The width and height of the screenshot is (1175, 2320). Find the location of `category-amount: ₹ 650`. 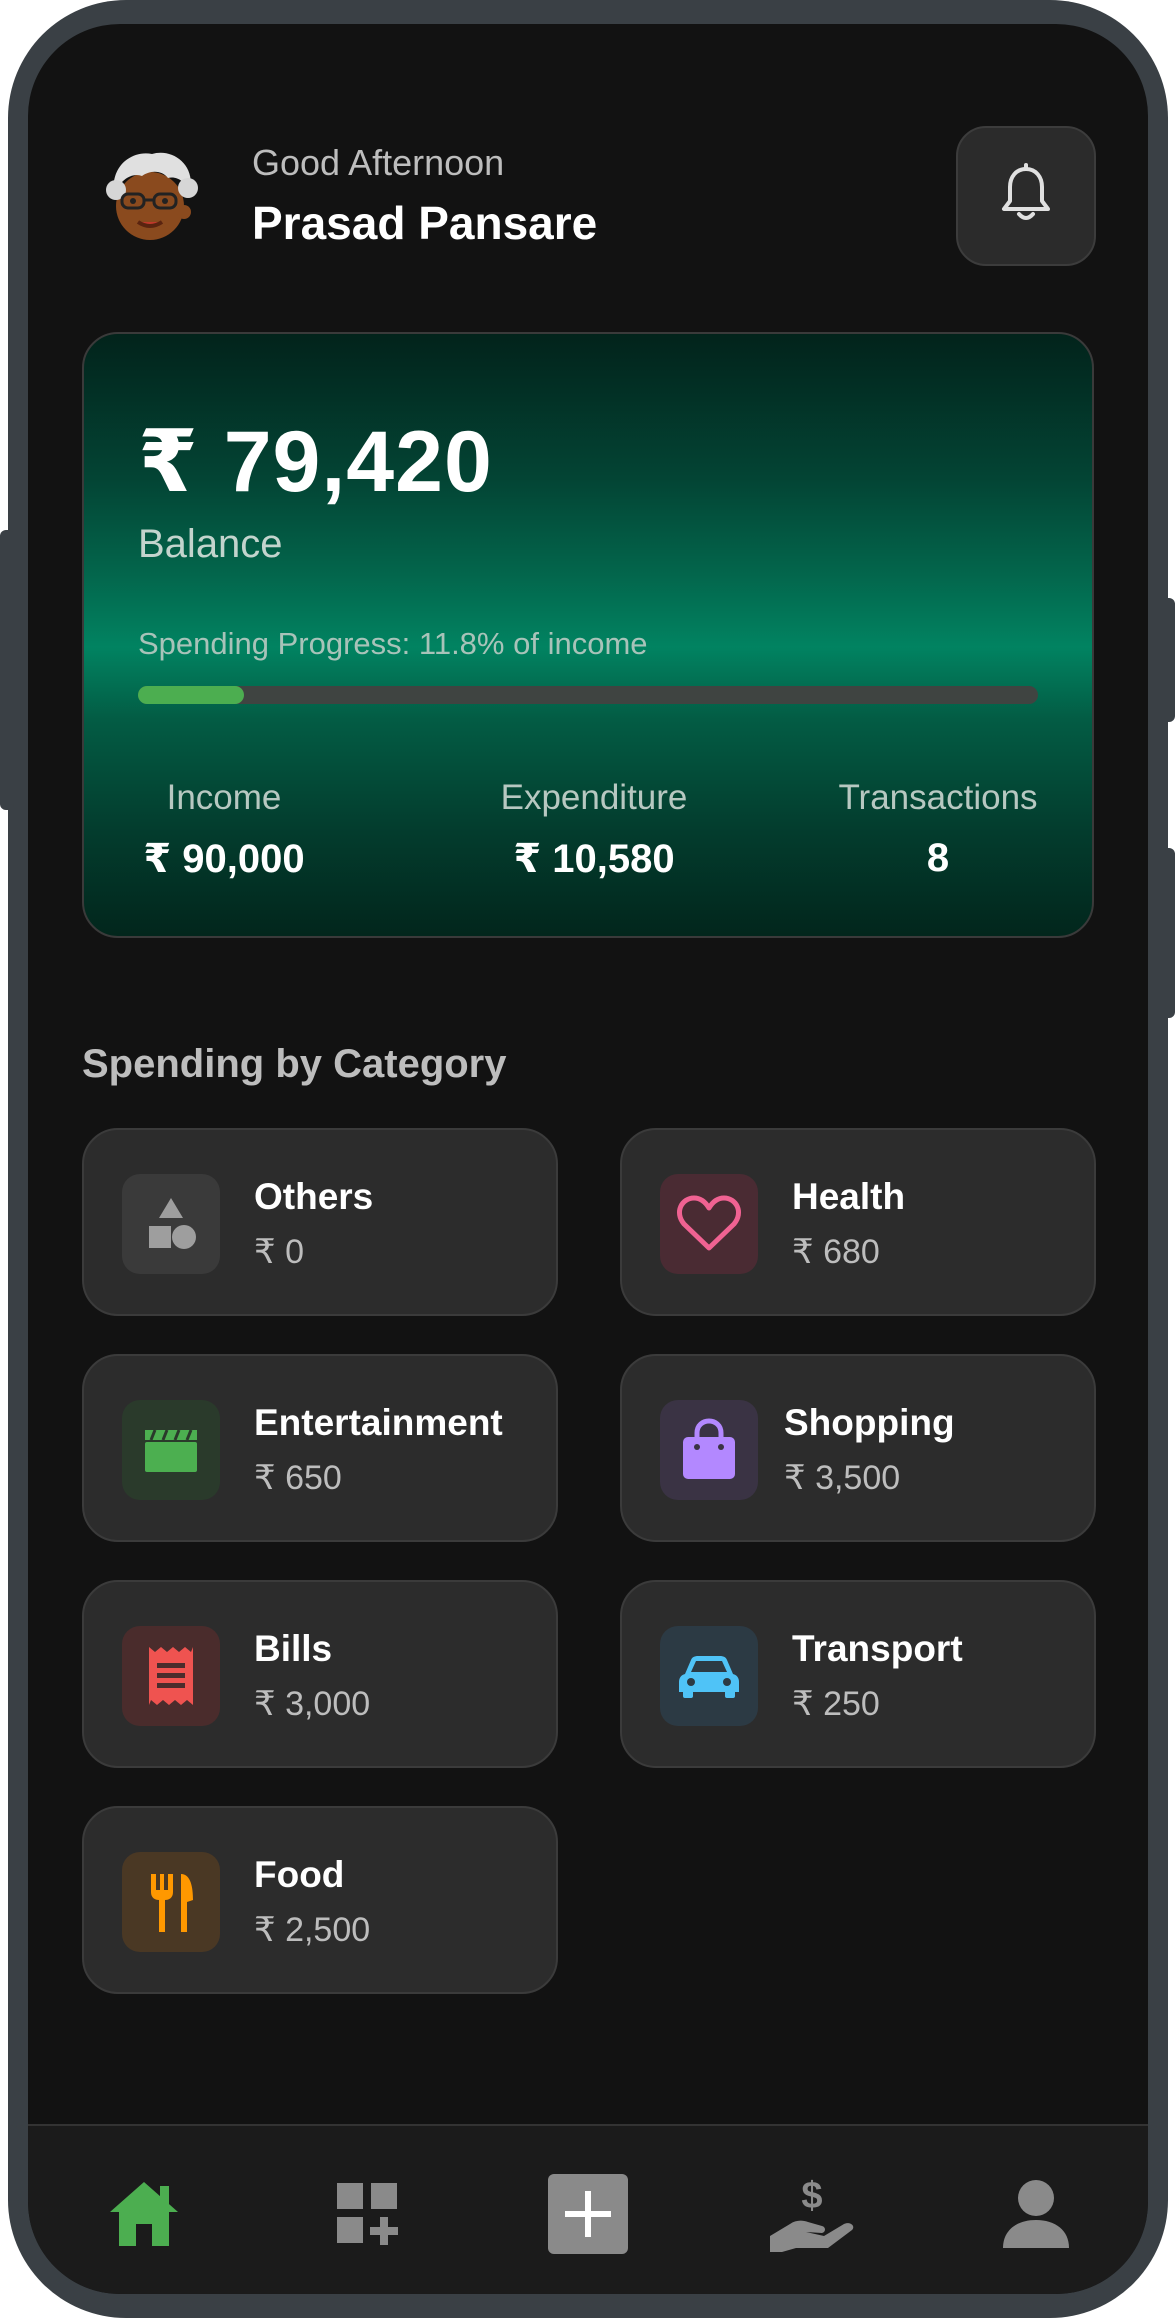

category-amount: ₹ 650 is located at coordinates (298, 1478).